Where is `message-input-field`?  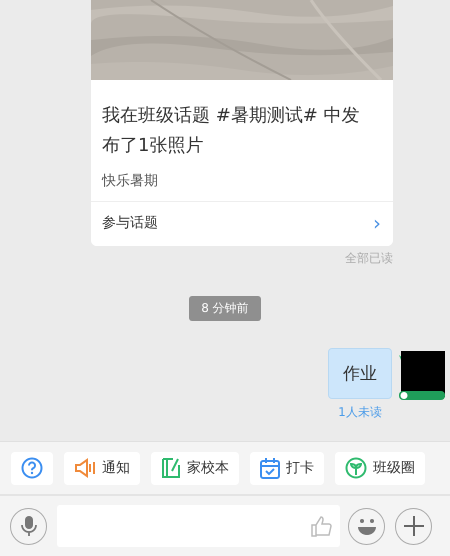 message-input-field is located at coordinates (198, 526).